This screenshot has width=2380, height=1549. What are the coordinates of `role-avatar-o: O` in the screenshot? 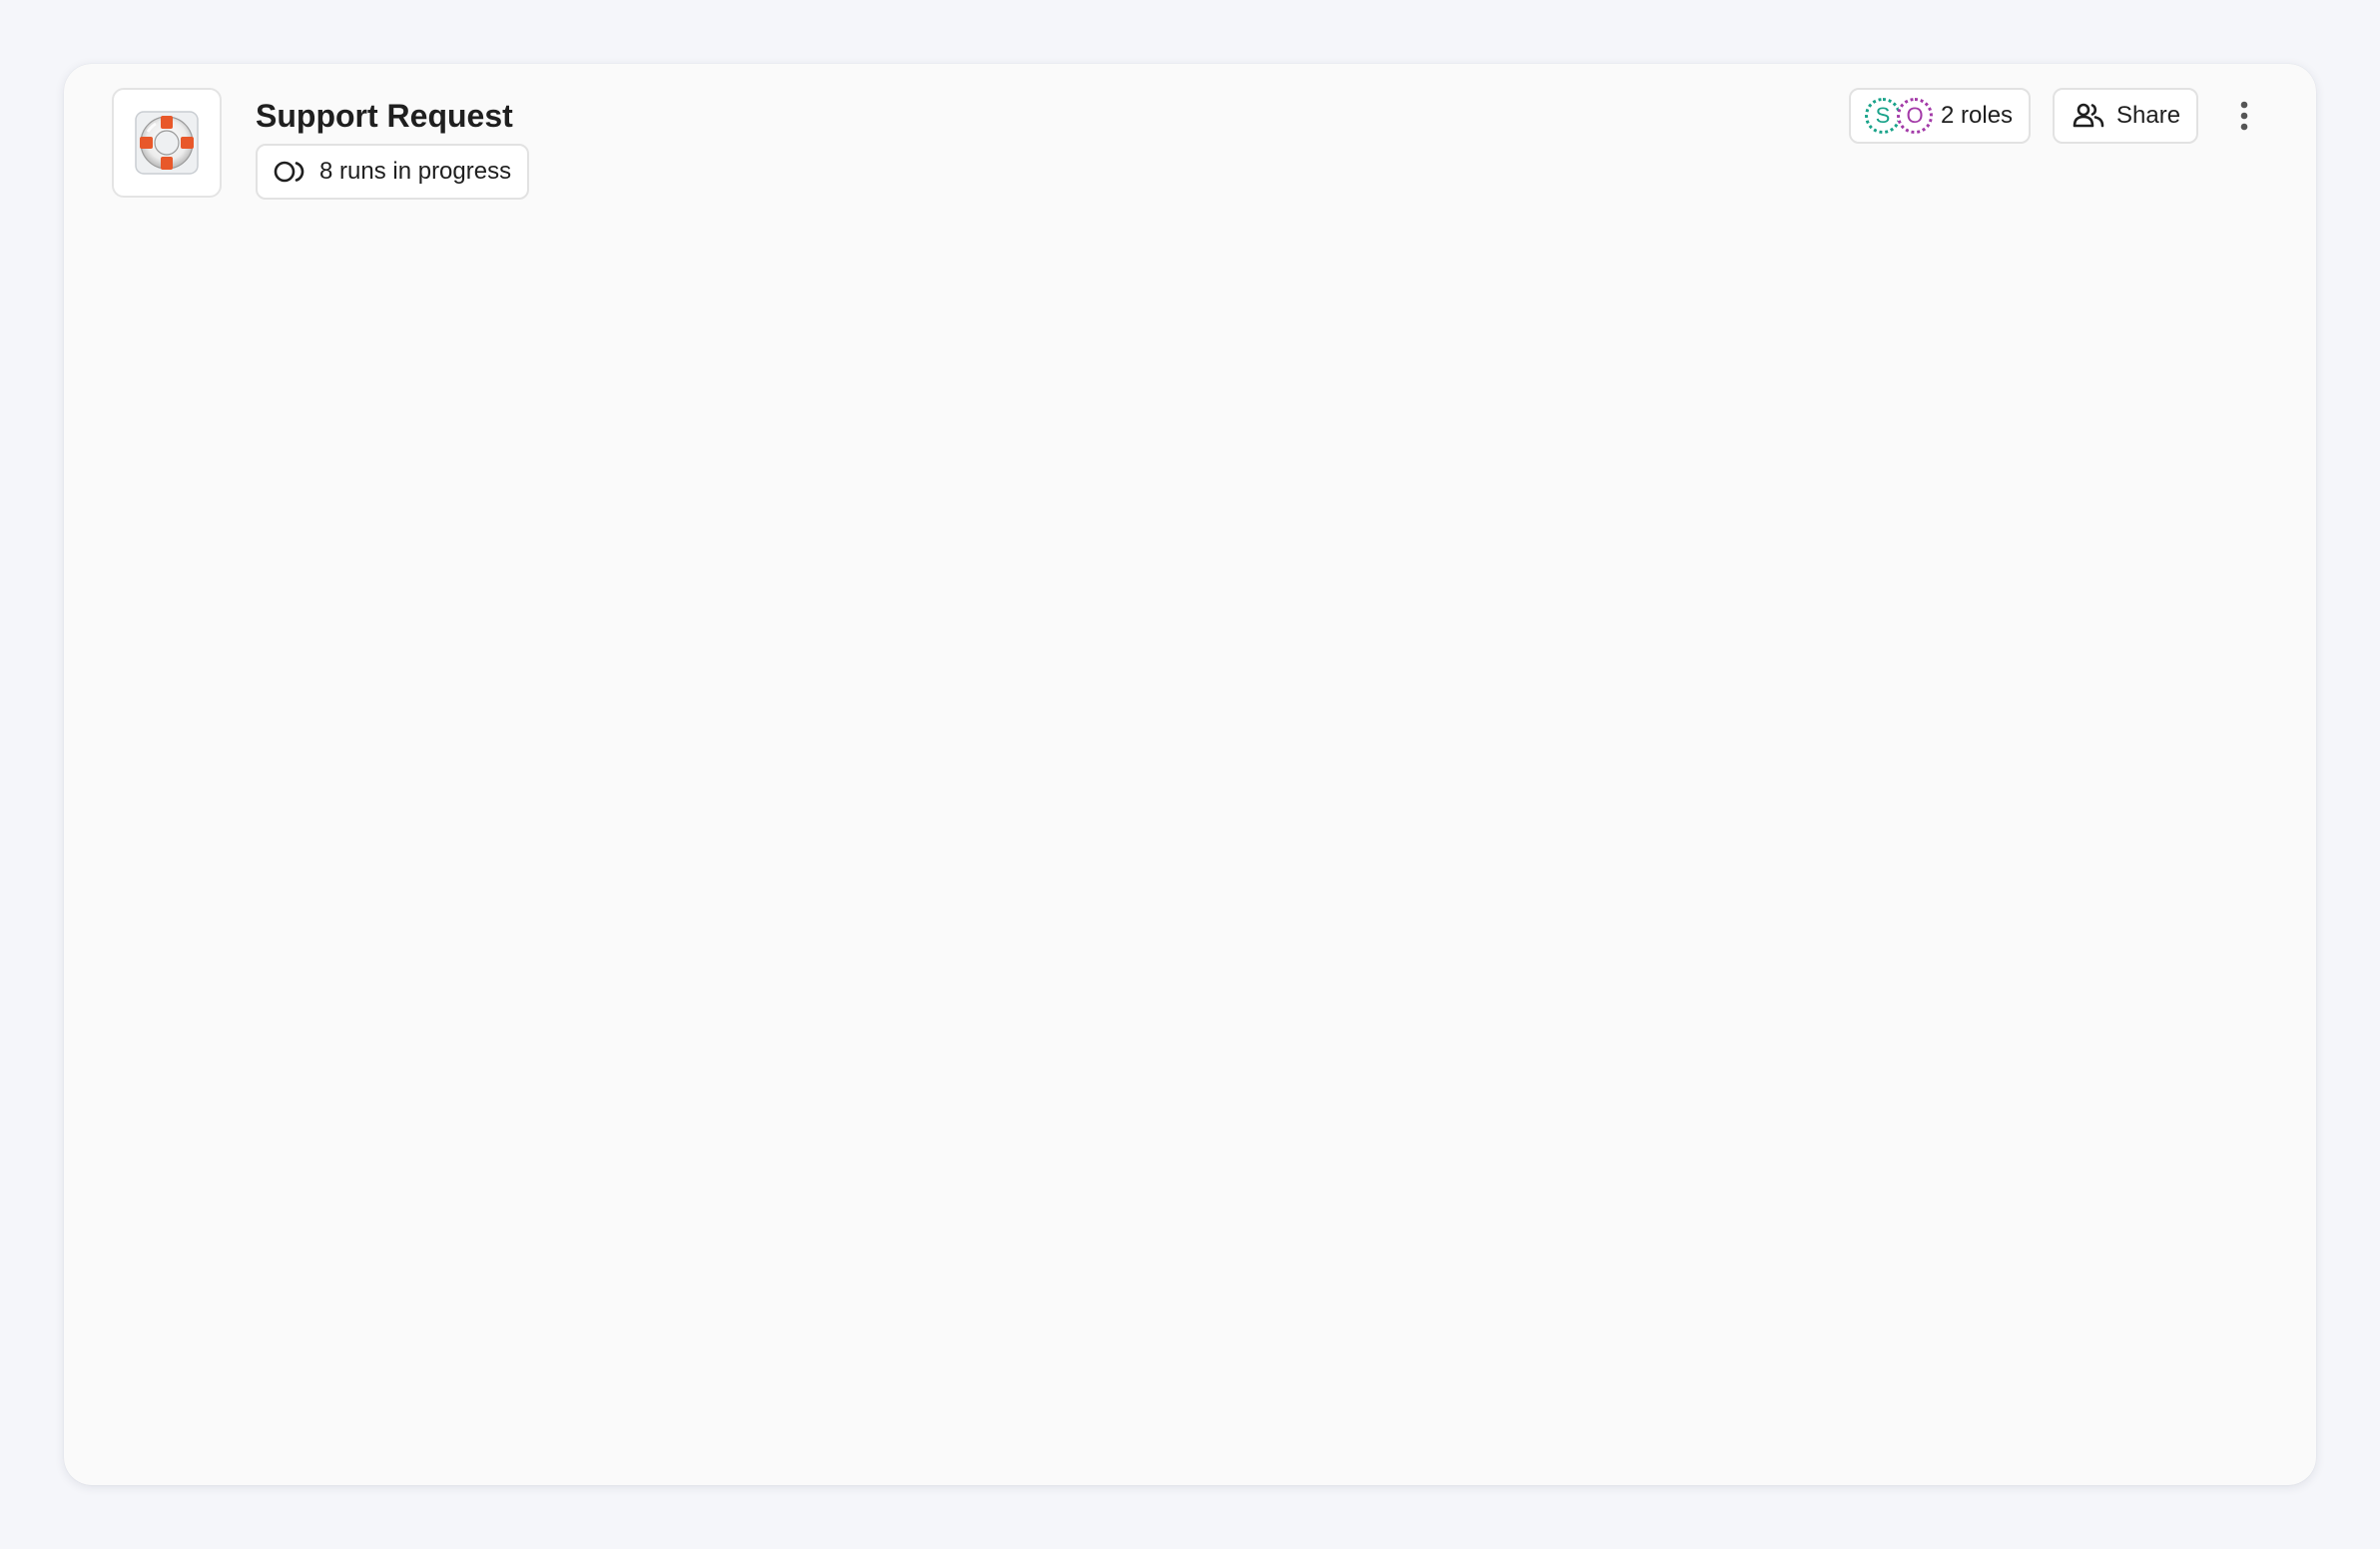 It's located at (1915, 116).